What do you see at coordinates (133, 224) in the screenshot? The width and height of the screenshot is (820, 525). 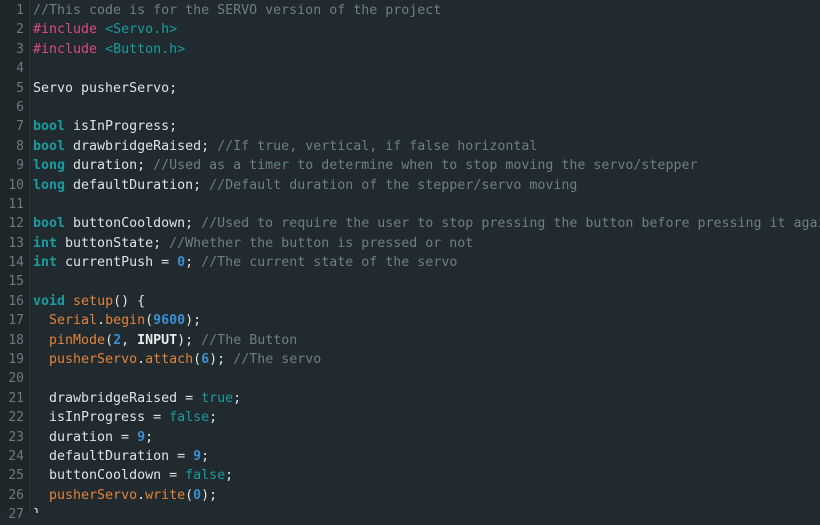 I see `code-token-def: buttonCooldown;` at bounding box center [133, 224].